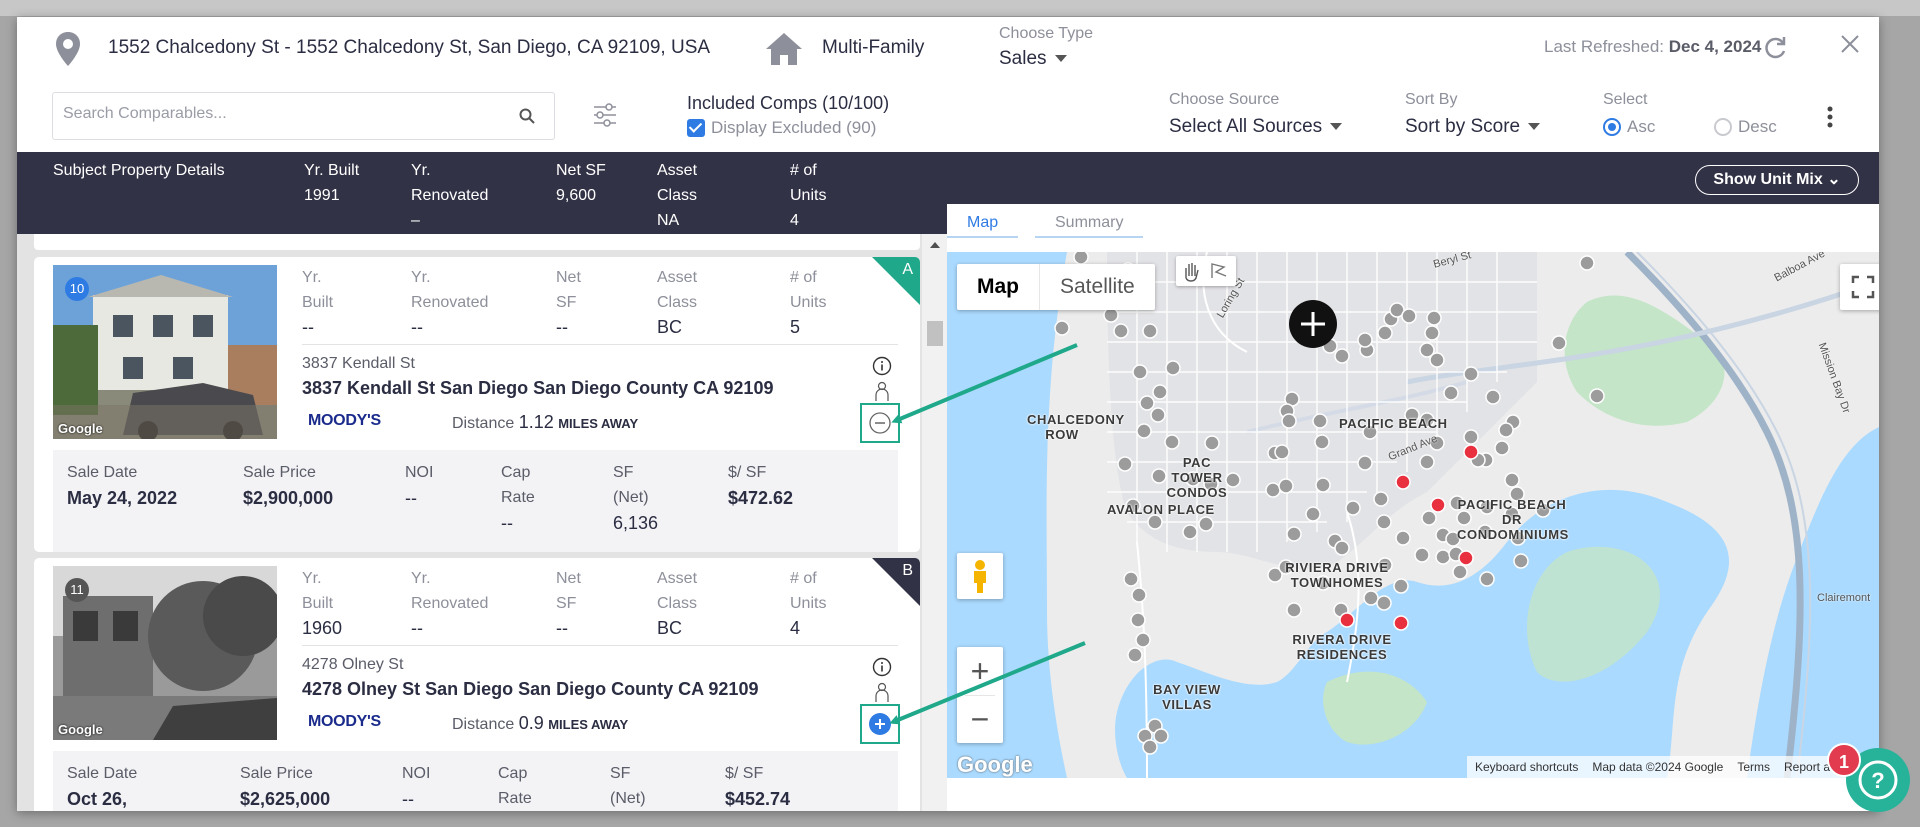  I want to click on show-unit-mix-label: Show Unit Mix, so click(1768, 179).